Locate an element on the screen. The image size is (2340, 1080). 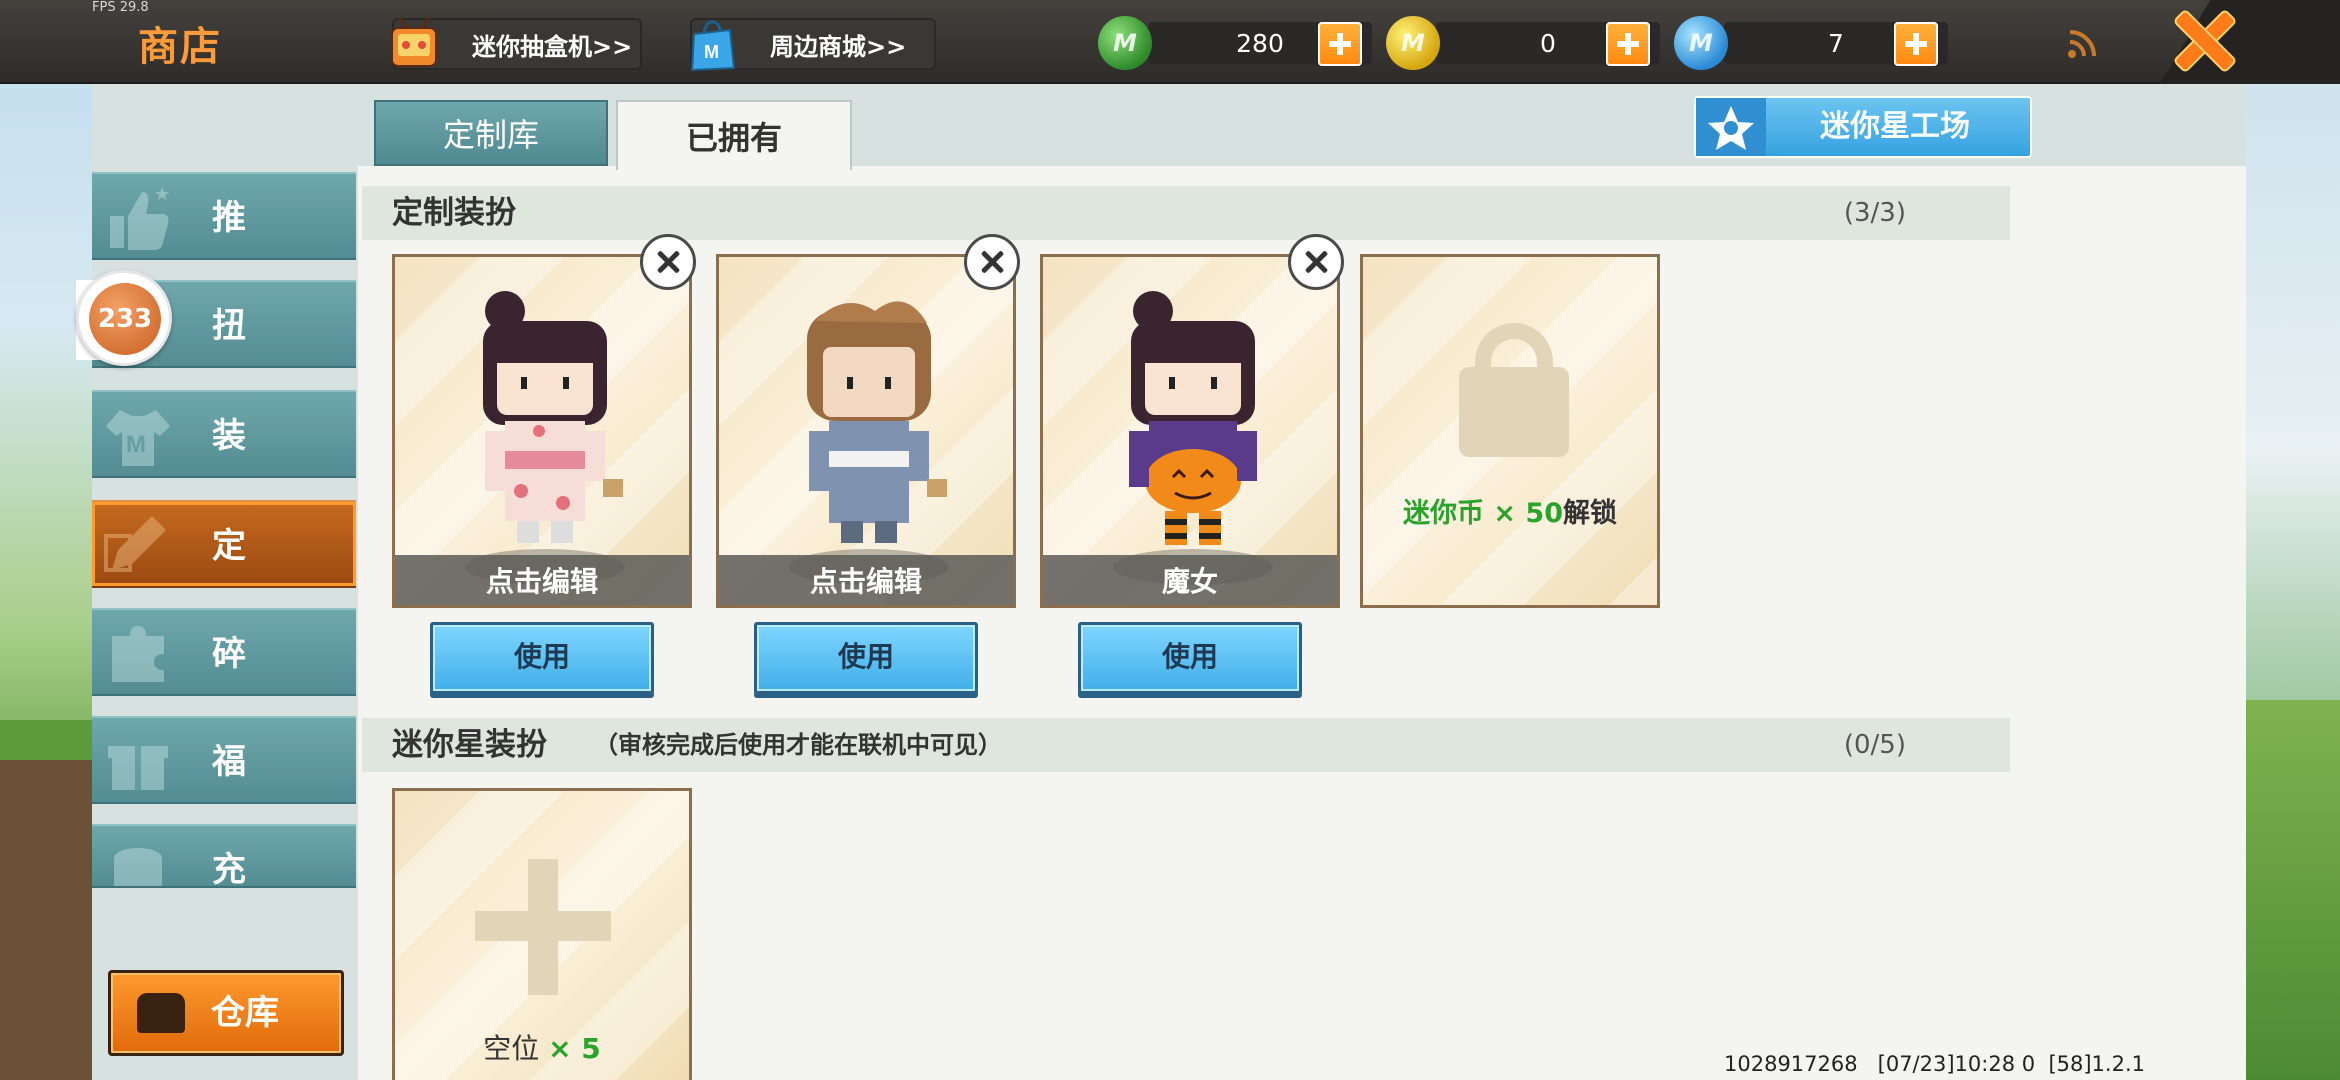
outfit-card-2: 点击编辑 is located at coordinates (866, 431).